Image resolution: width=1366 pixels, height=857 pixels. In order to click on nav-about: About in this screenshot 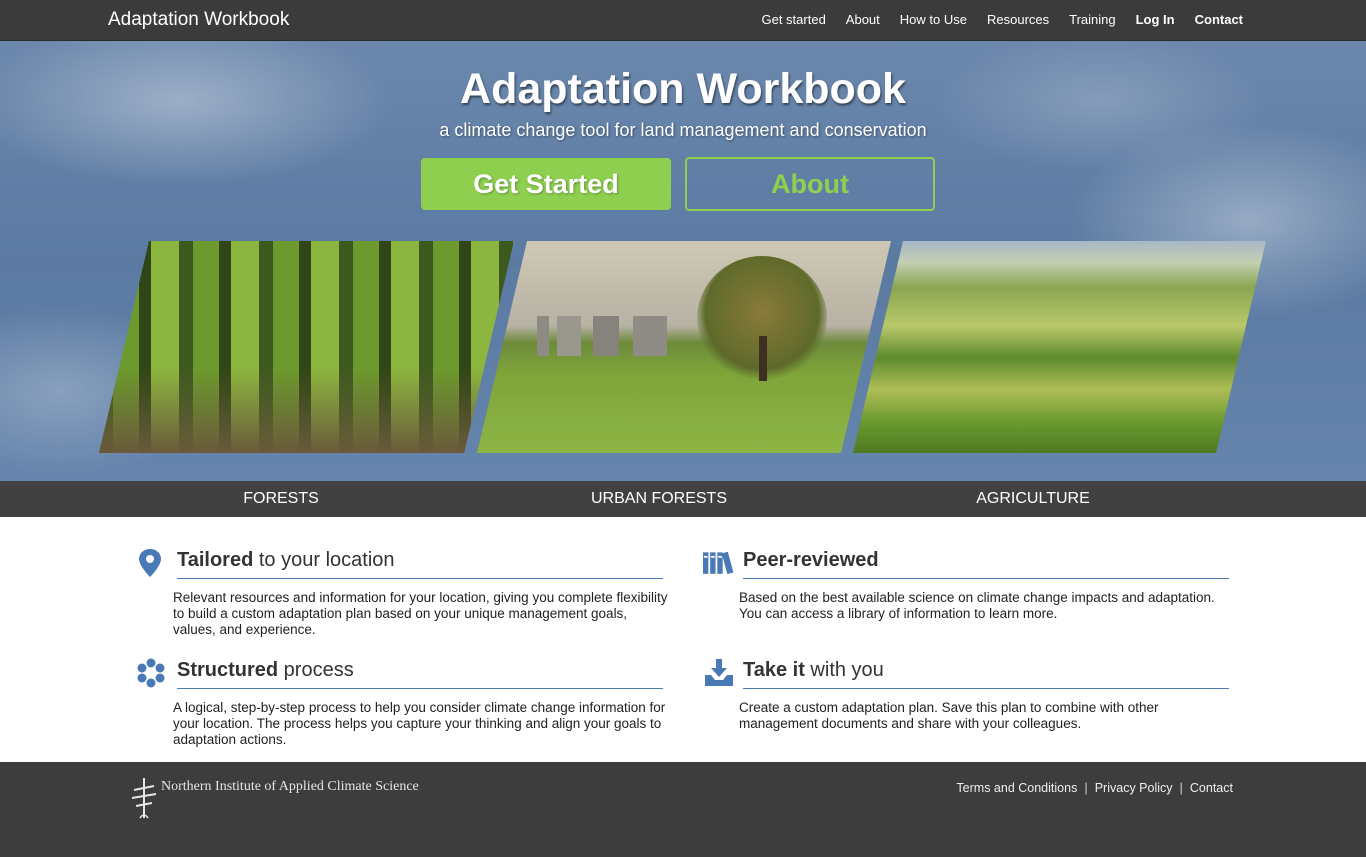, I will do `click(863, 19)`.